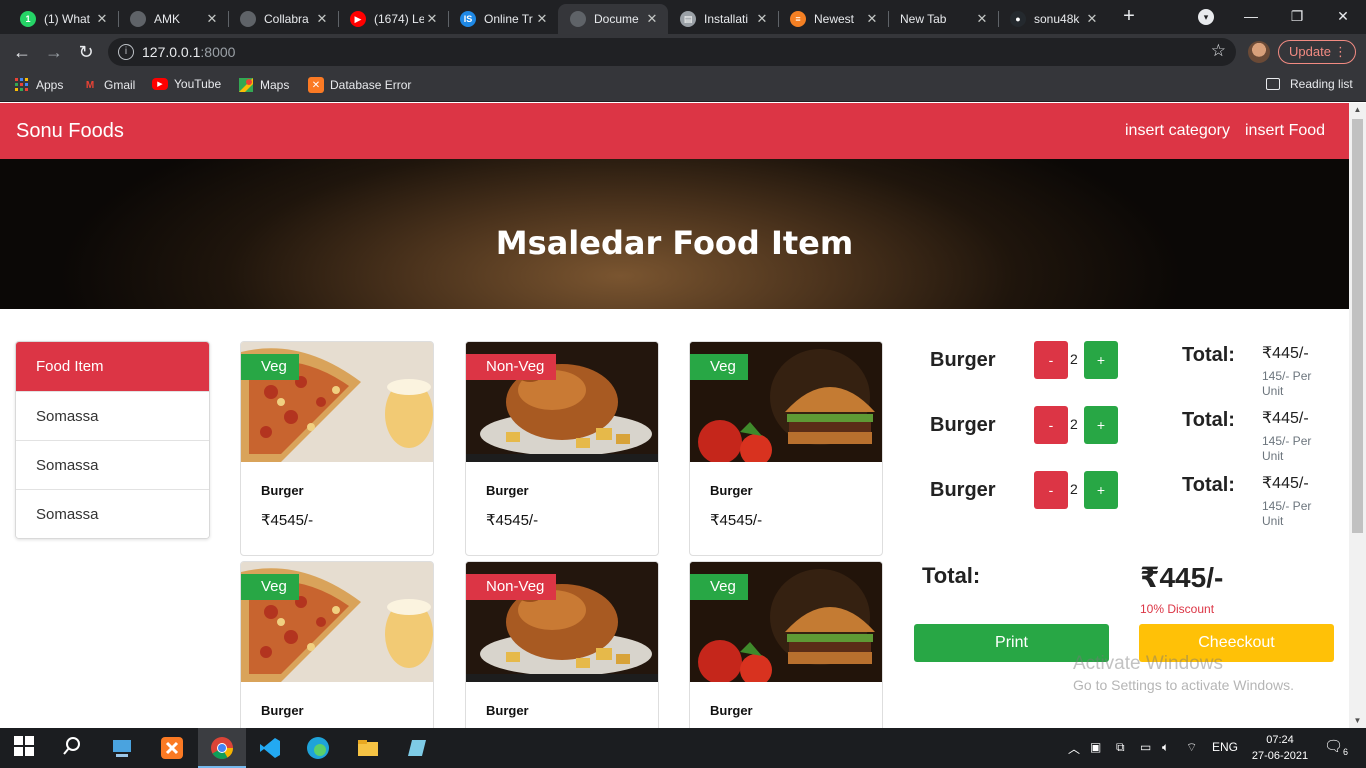 The image size is (1366, 768). I want to click on bookmark-gmail: M Gmail, so click(109, 85).